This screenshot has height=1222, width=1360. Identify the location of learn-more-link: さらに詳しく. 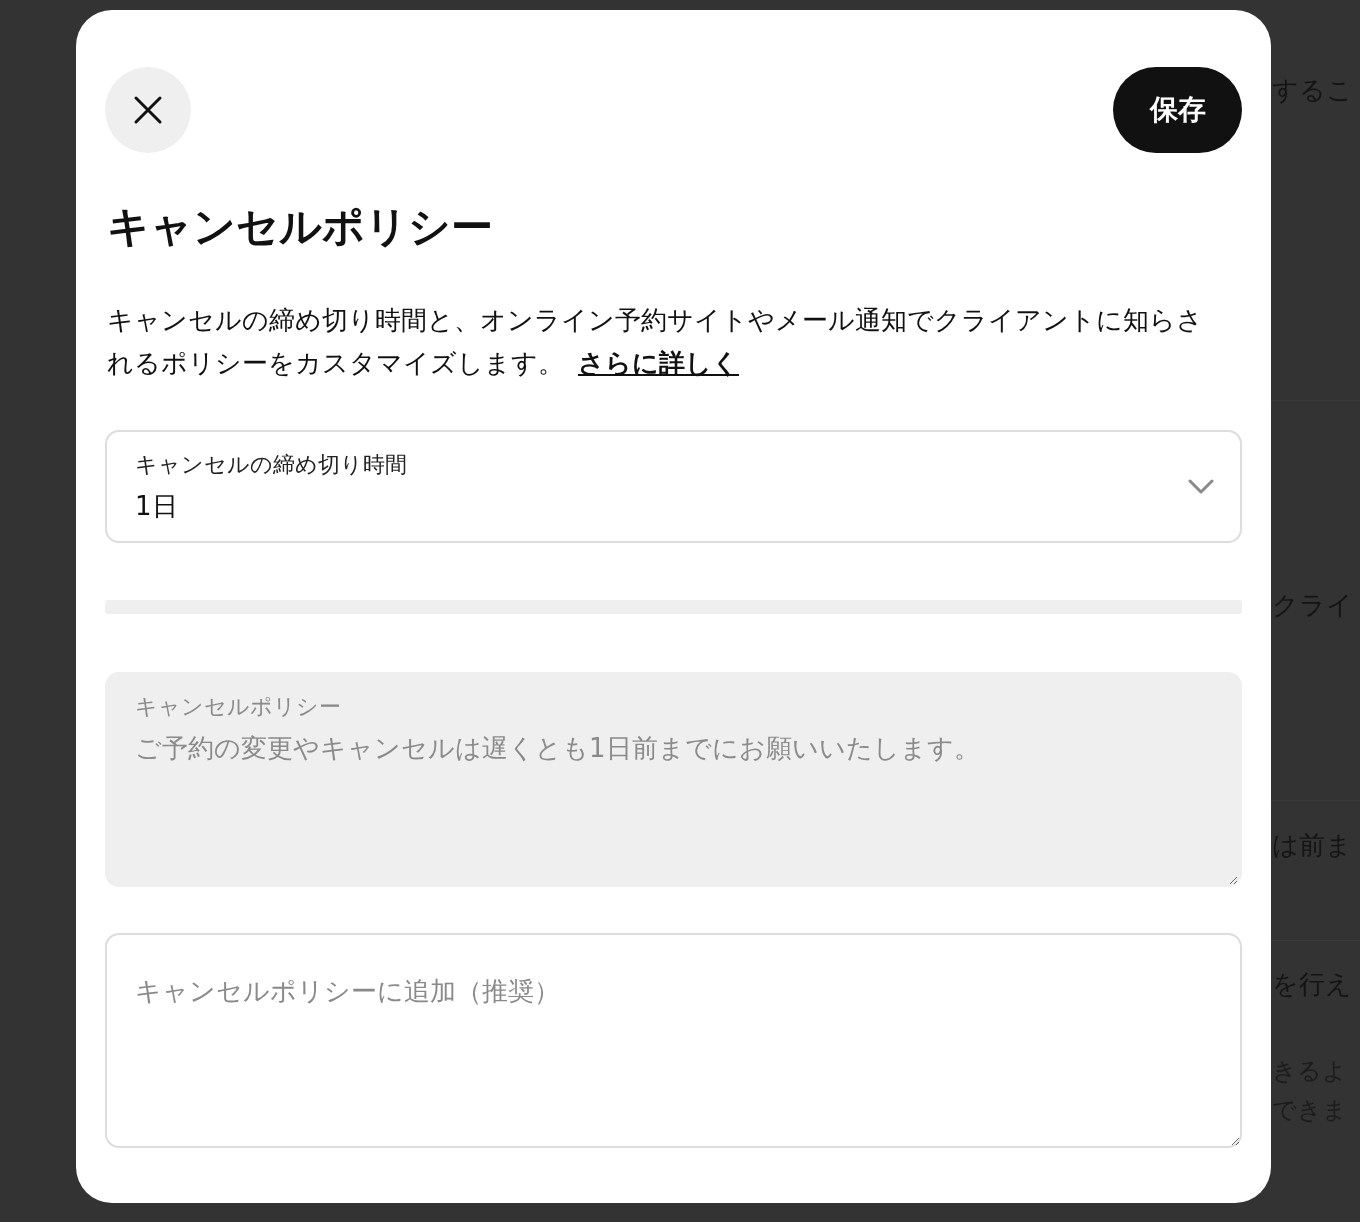
(658, 363).